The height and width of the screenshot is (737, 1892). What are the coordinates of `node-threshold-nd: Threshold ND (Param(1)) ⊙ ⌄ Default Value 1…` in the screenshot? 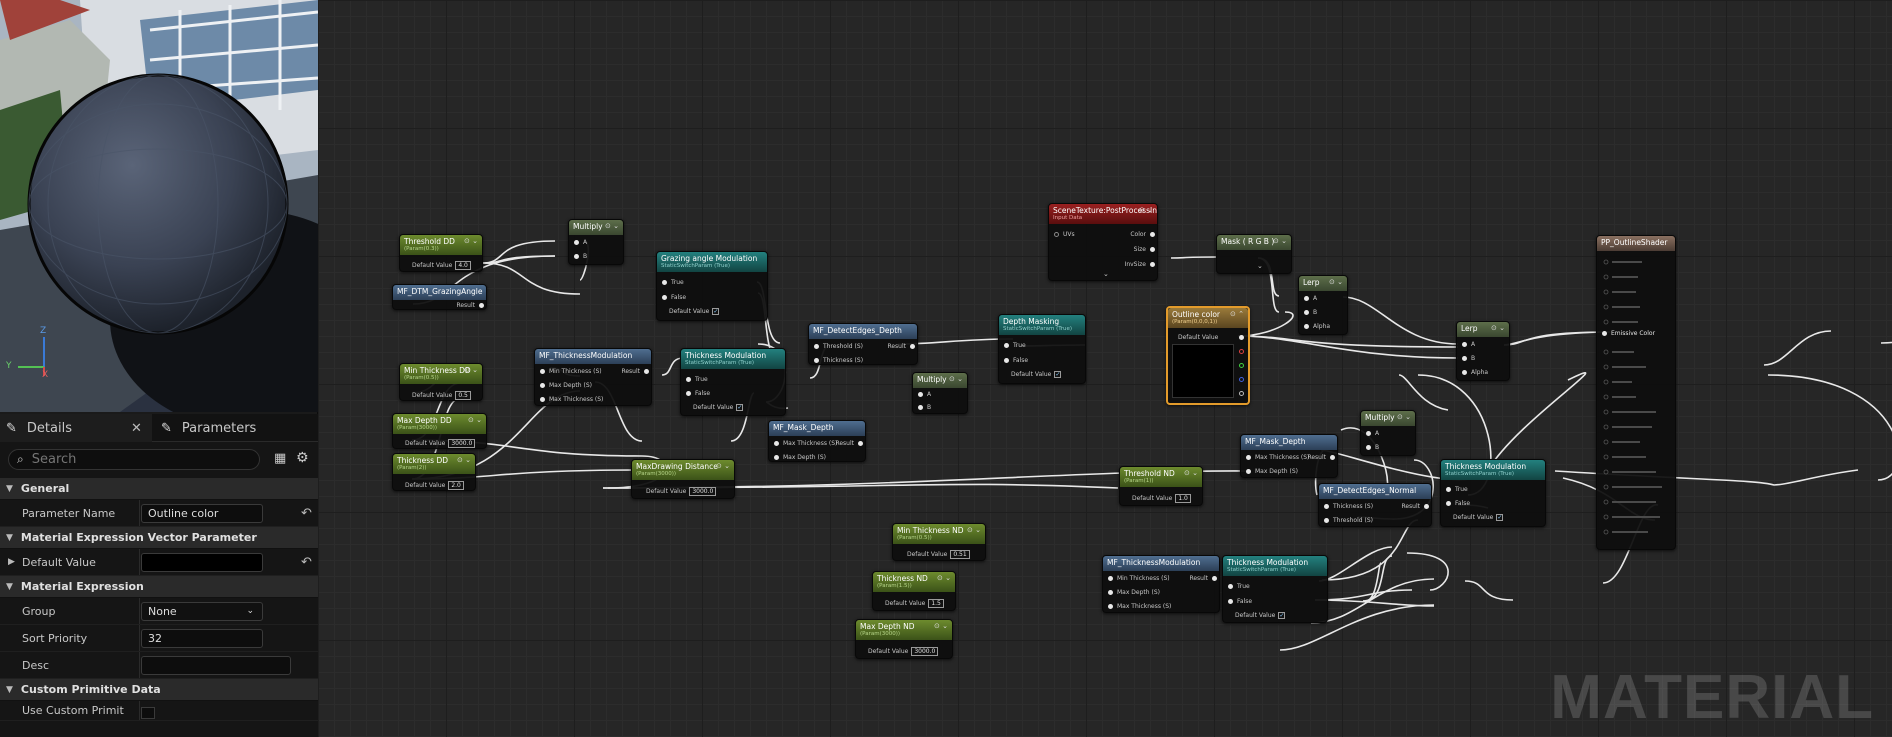 It's located at (1161, 486).